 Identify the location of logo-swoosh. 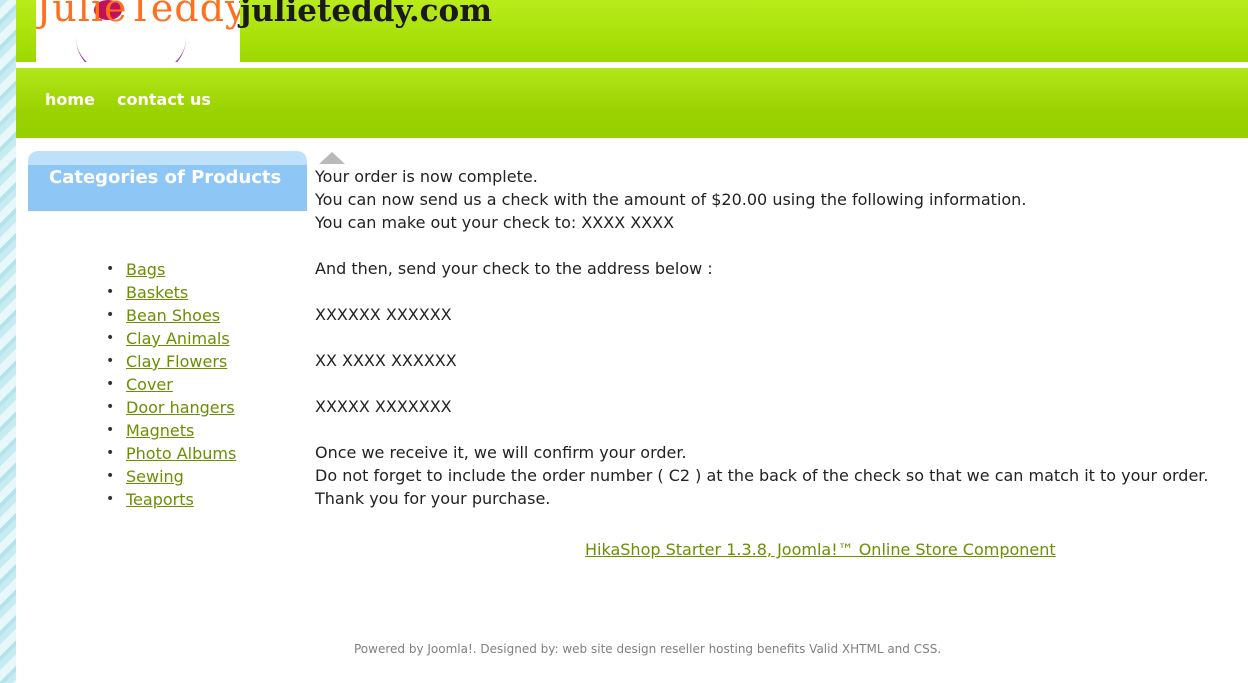
(131, 50).